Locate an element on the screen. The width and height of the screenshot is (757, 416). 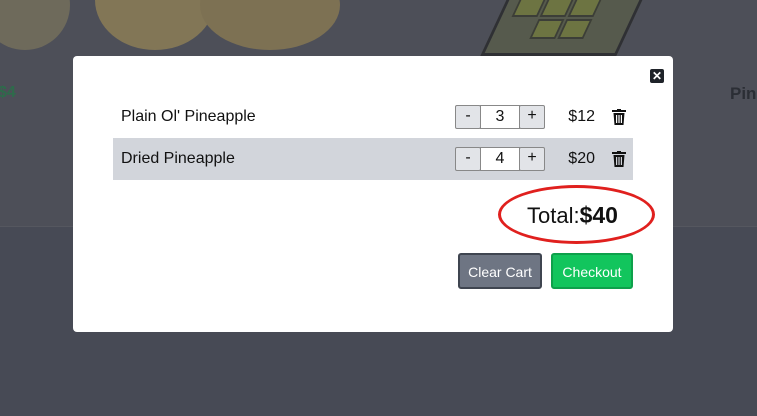
cart-item-name: Dried Pineapple is located at coordinates (178, 158).